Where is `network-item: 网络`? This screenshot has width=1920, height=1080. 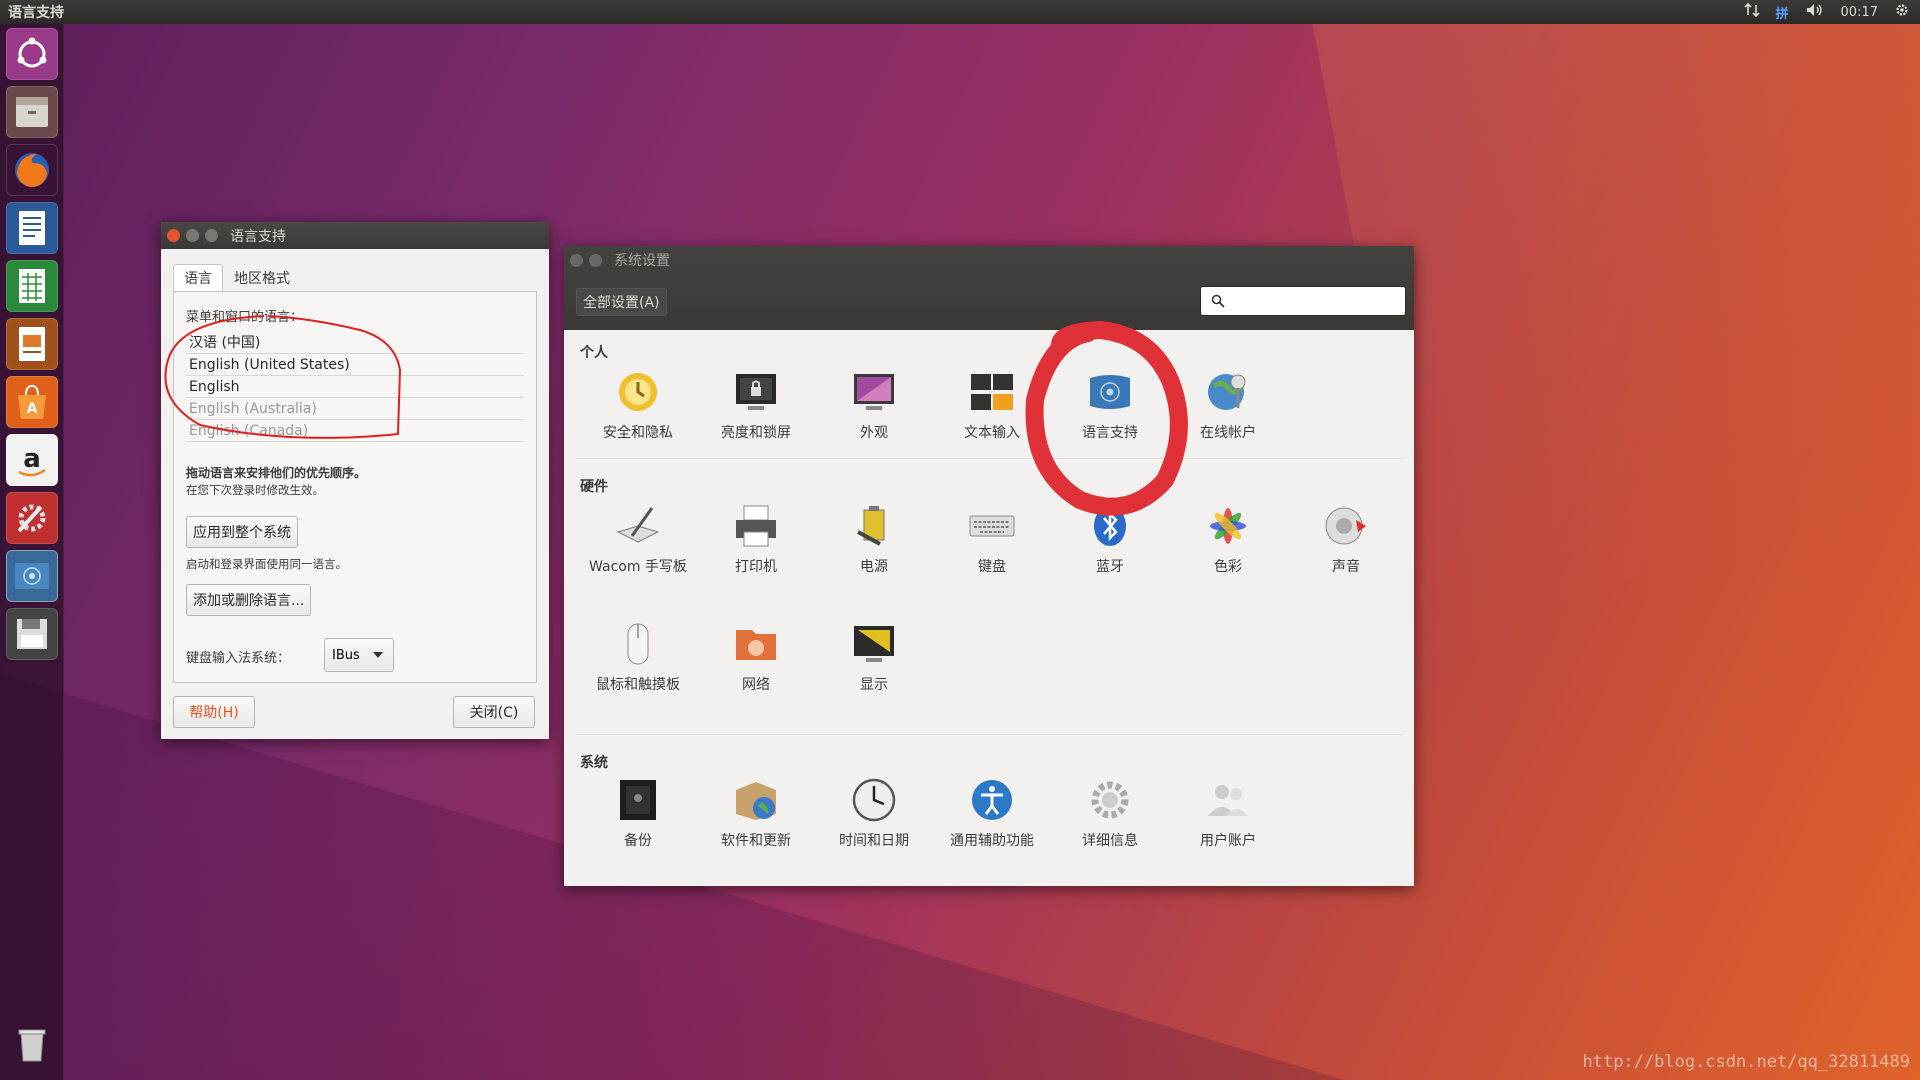 network-item: 网络 is located at coordinates (756, 657).